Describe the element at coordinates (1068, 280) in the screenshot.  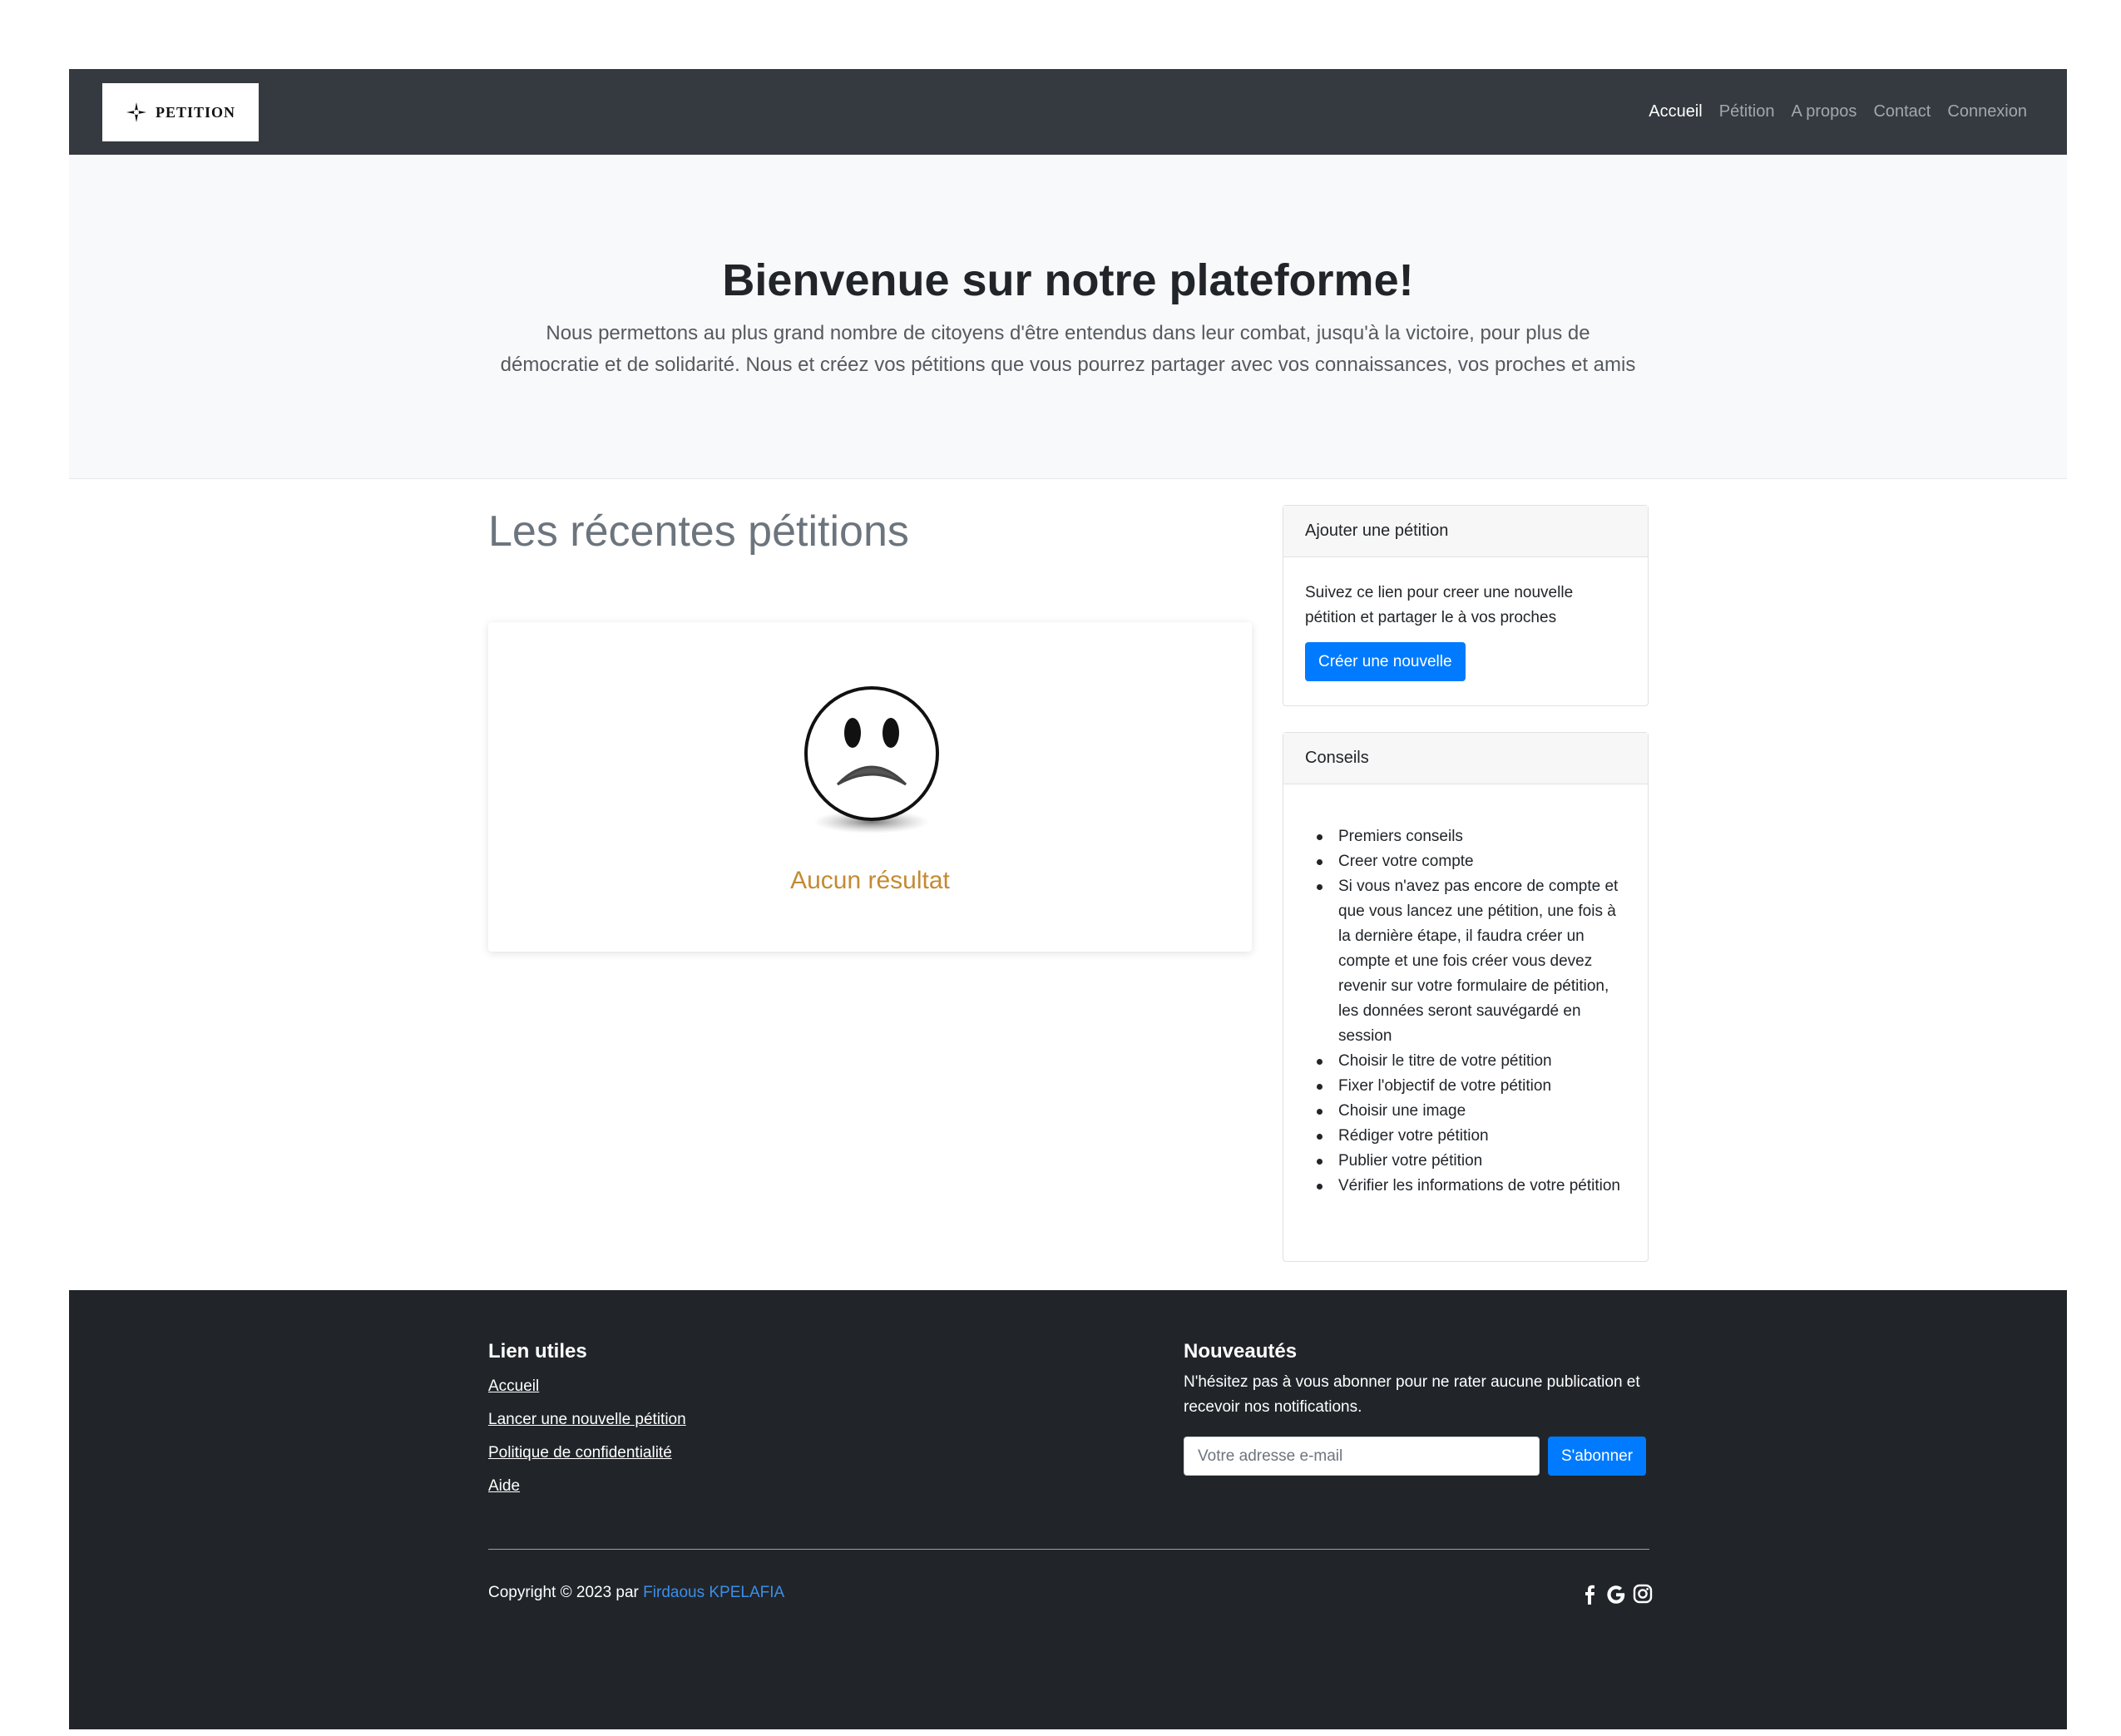
I see `hero-title: Bienvenue sur notre plateforme!` at that location.